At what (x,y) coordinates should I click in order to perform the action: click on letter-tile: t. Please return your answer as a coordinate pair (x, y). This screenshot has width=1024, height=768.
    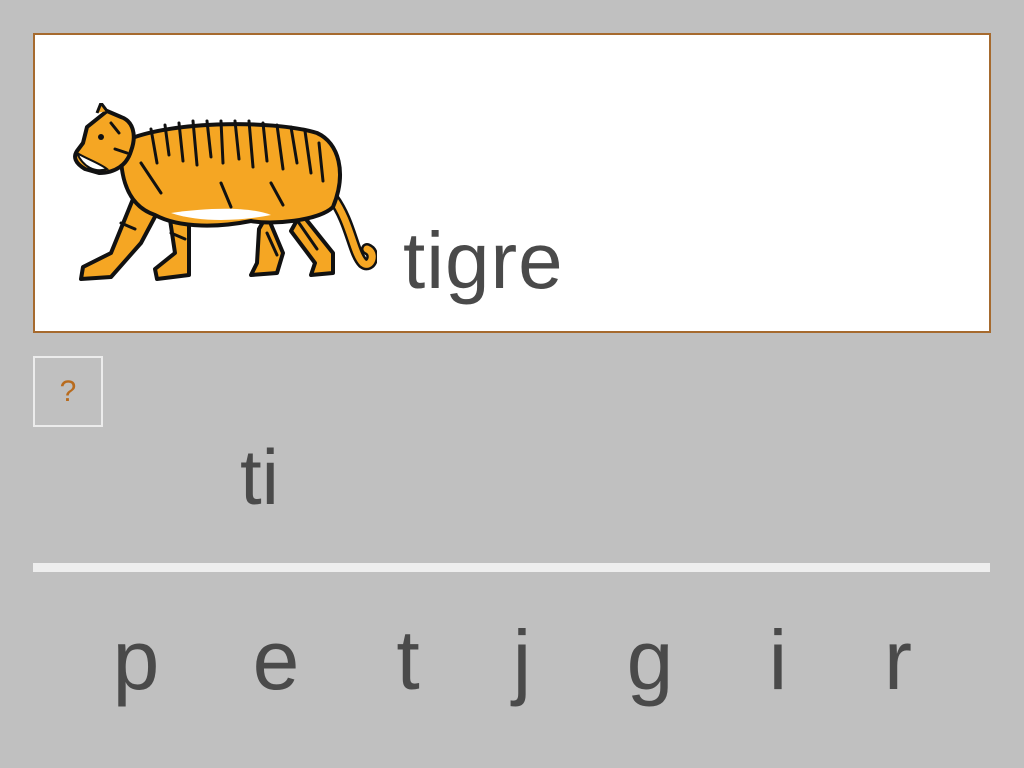
    Looking at the image, I should click on (408, 660).